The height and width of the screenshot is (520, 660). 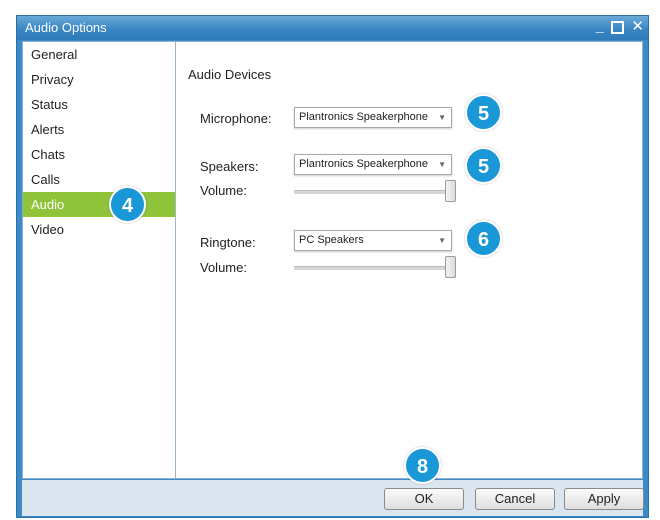 What do you see at coordinates (600, 27) in the screenshot?
I see `minimize-button: _` at bounding box center [600, 27].